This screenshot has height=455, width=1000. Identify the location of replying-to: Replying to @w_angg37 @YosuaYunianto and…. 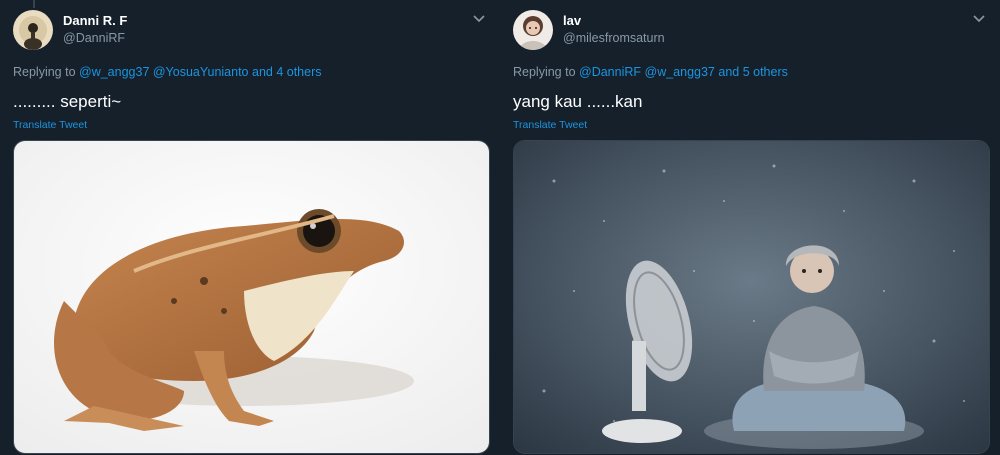
(167, 72).